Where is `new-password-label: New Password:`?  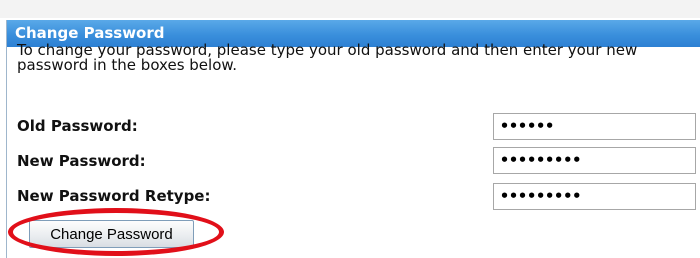 new-password-label: New Password: is located at coordinates (81, 161).